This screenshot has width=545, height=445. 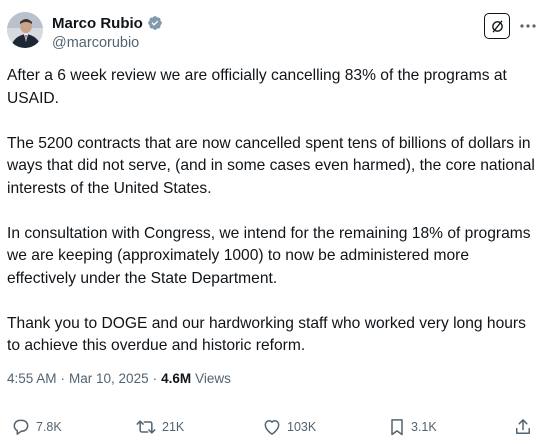 I want to click on reply-button: 7.8K, so click(x=36, y=427).